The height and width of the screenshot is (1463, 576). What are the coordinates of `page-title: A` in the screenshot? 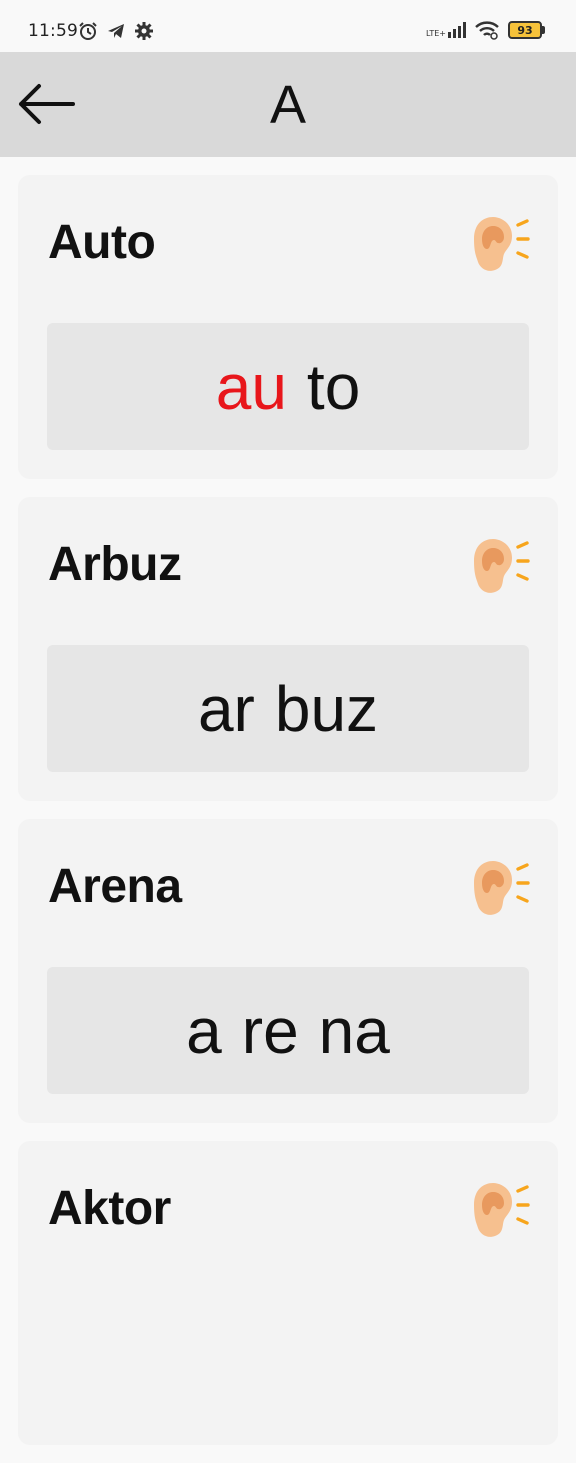 It's located at (288, 105).